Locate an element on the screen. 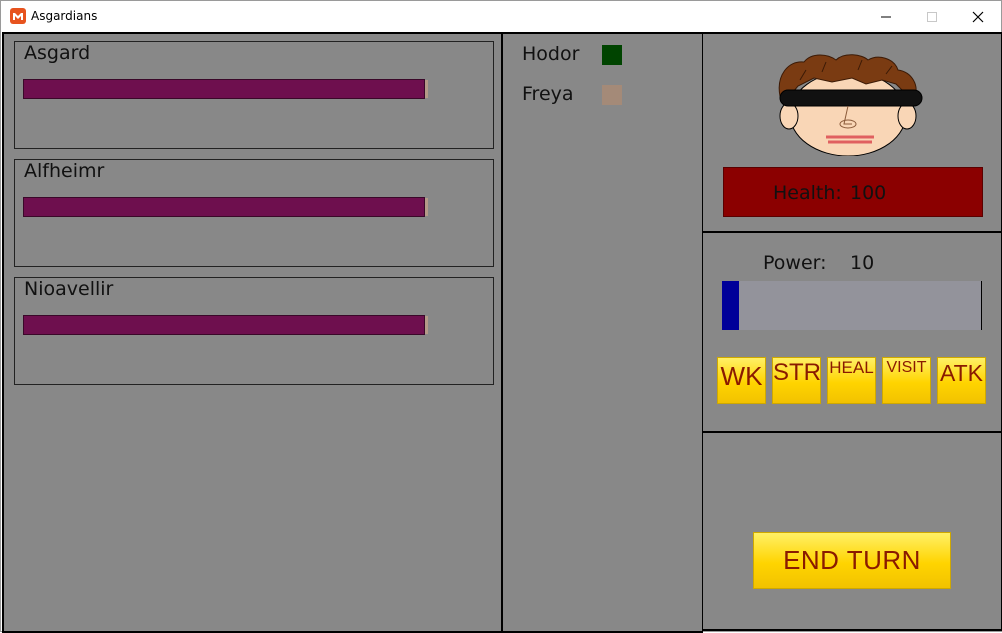 The width and height of the screenshot is (1002, 633). close-icon is located at coordinates (978, 17).